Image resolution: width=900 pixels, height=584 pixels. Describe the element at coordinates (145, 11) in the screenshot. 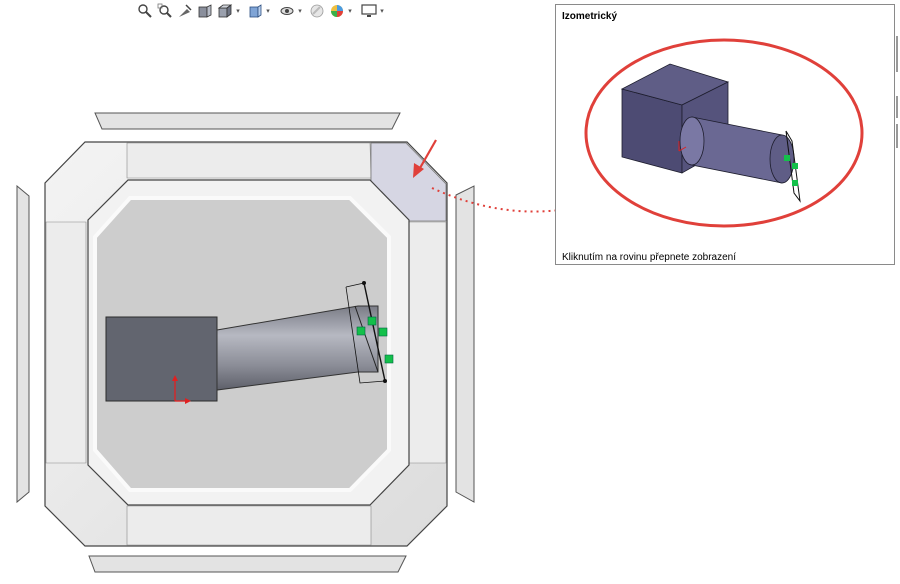

I see `zoom-to-fit-icon` at that location.